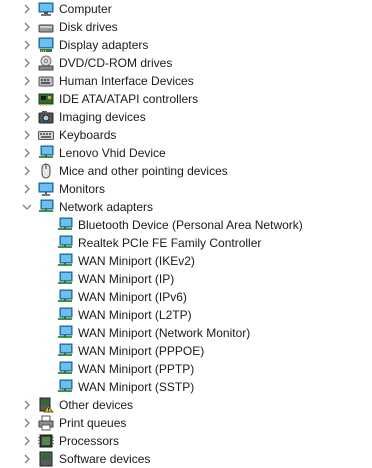  What do you see at coordinates (186, 189) in the screenshot?
I see `tree-item-monitors: Monitors` at bounding box center [186, 189].